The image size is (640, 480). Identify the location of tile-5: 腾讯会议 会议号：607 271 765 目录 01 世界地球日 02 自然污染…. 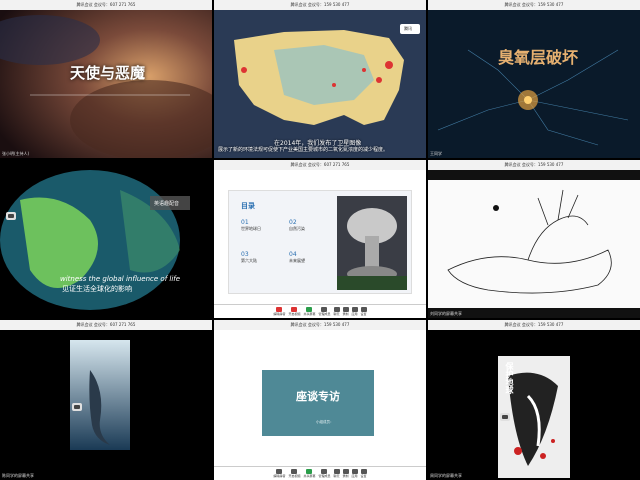
(320, 239).